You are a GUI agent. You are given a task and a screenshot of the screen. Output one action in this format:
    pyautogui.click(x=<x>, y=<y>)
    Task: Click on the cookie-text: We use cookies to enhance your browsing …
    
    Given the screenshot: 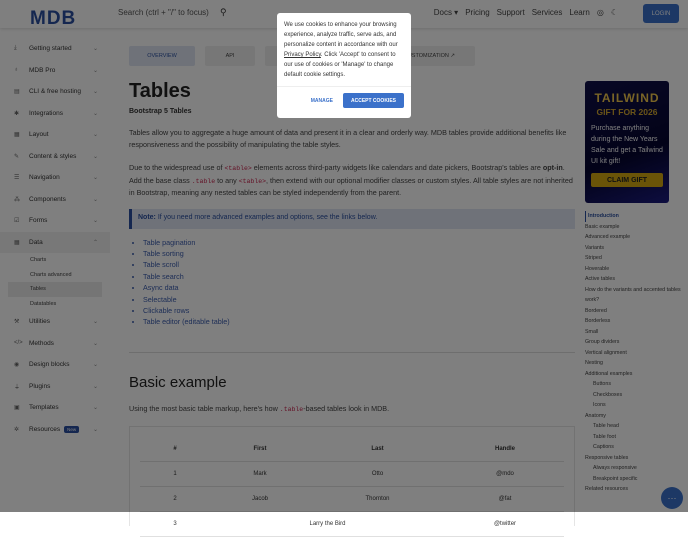 What is the action you would take?
    pyautogui.click(x=341, y=50)
    